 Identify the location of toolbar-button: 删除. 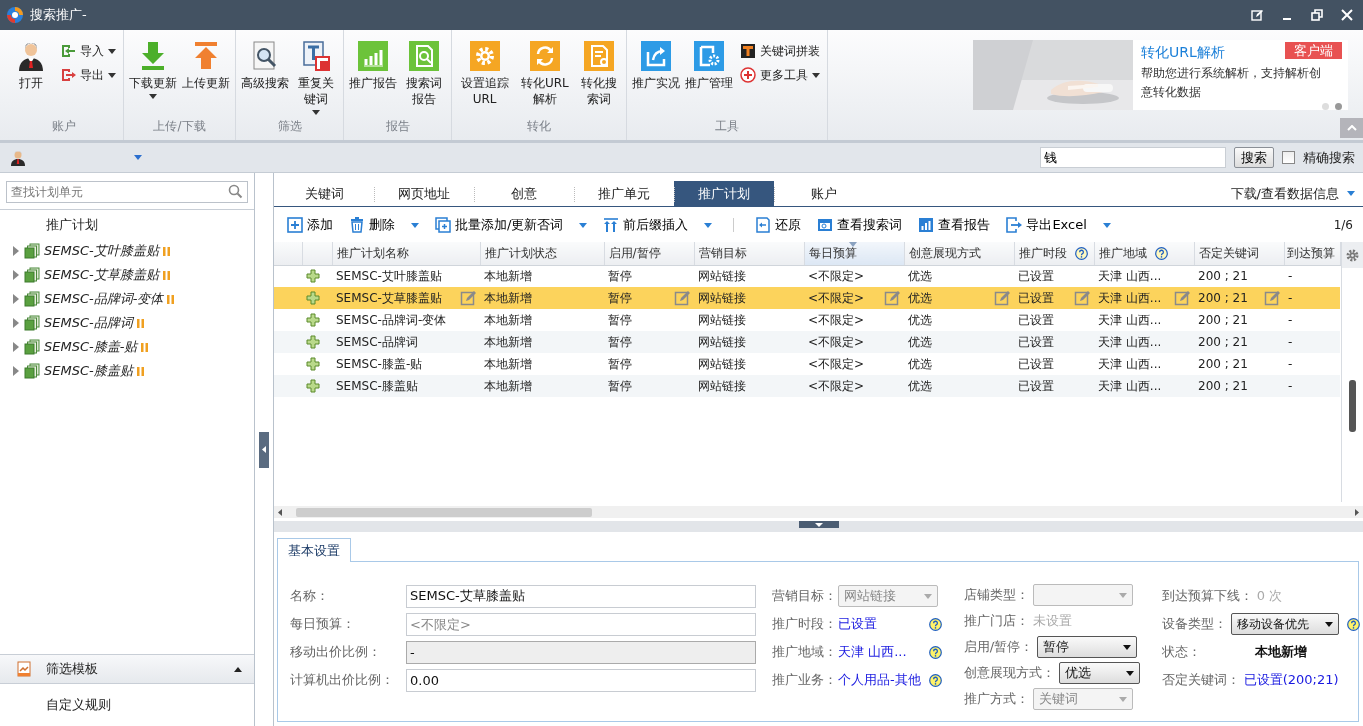
(384, 225).